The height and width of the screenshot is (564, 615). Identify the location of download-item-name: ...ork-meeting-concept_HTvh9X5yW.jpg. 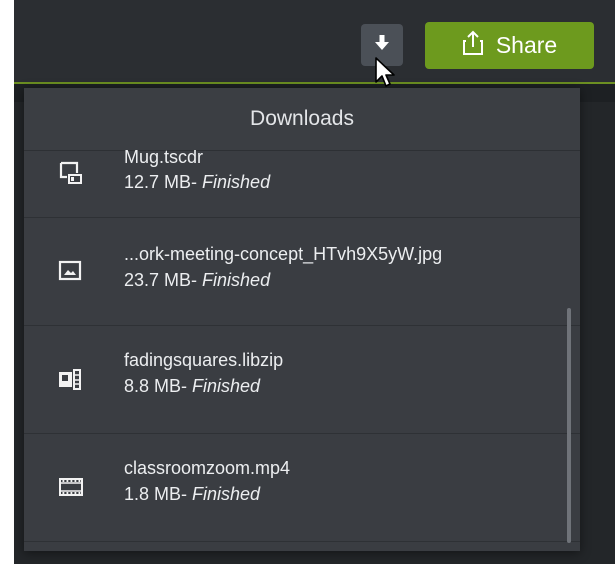
(283, 254).